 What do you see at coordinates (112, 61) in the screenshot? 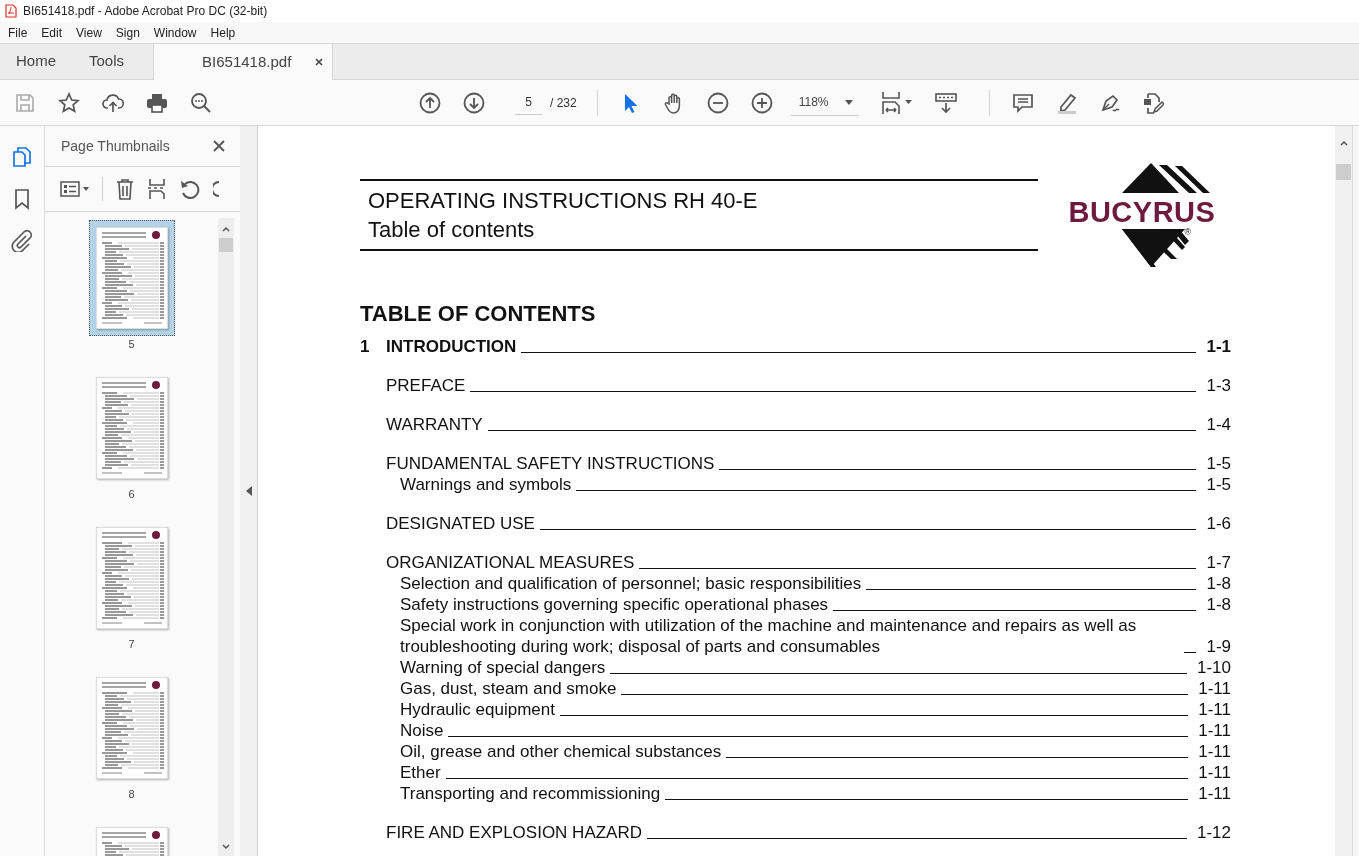
I see `tab: Tools` at bounding box center [112, 61].